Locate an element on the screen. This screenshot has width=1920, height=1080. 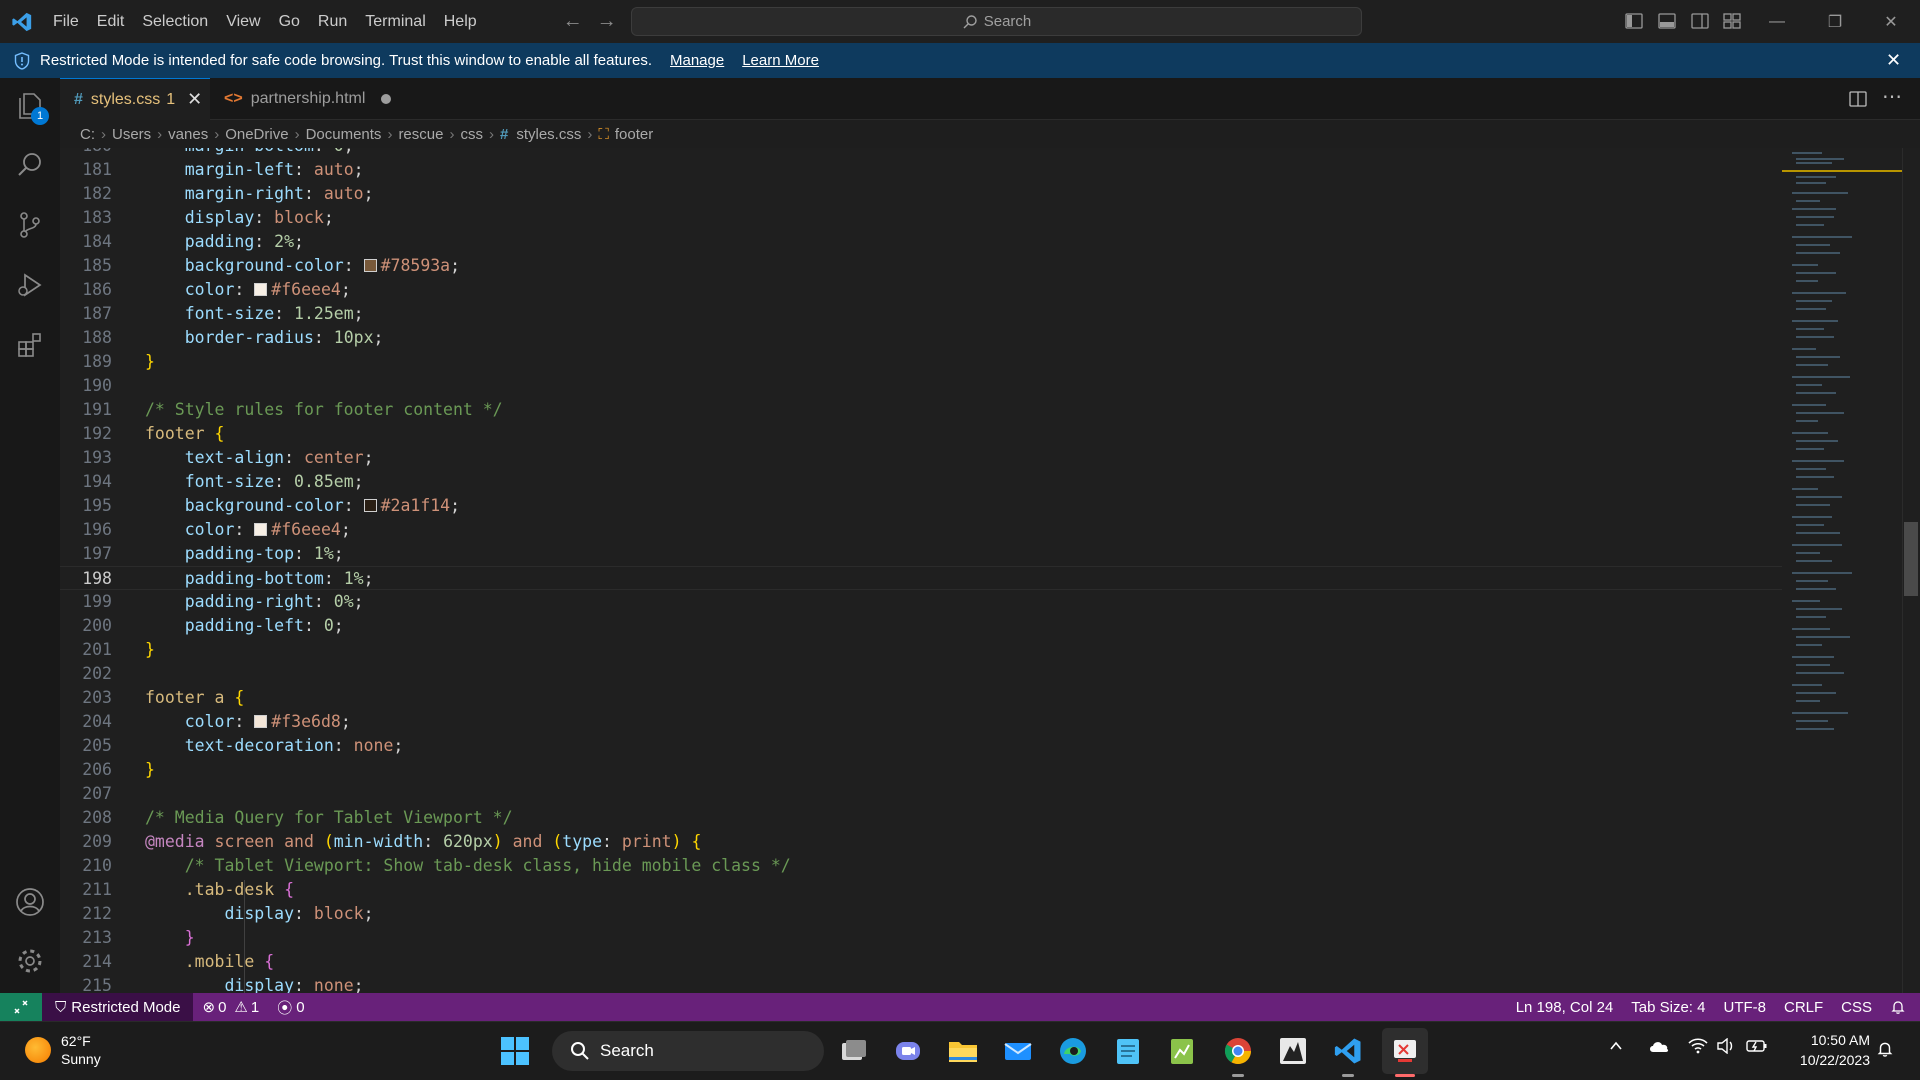
chrome-browser-icon is located at coordinates (1238, 1051).